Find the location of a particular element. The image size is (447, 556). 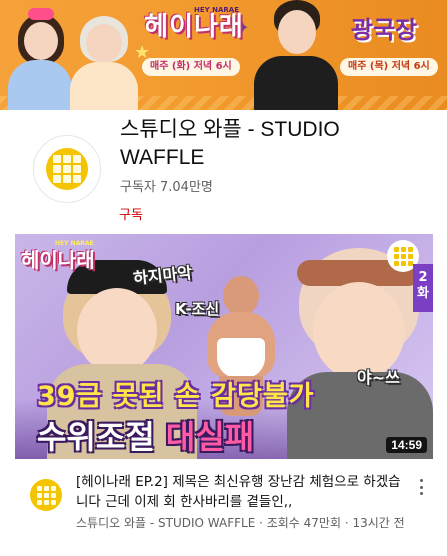

video-duration: 14:59 is located at coordinates (406, 445).